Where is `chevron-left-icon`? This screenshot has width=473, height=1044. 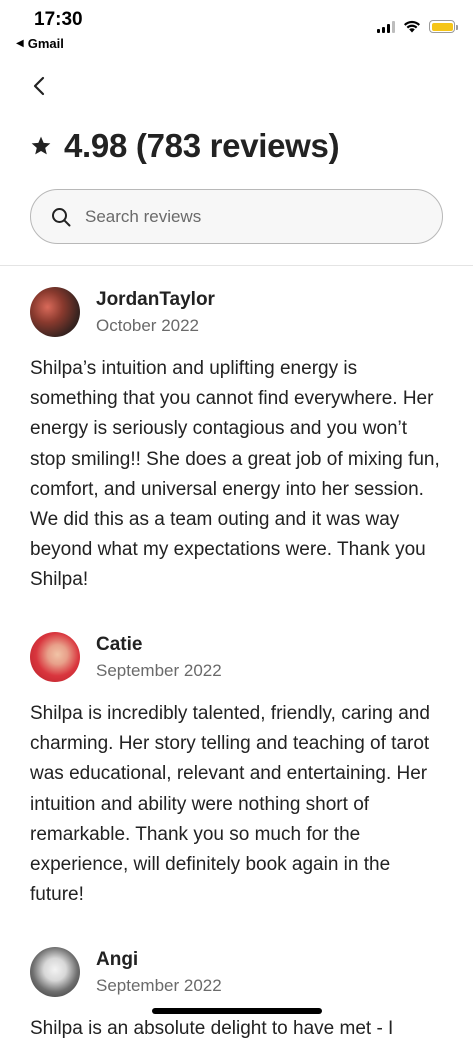 chevron-left-icon is located at coordinates (40, 86).